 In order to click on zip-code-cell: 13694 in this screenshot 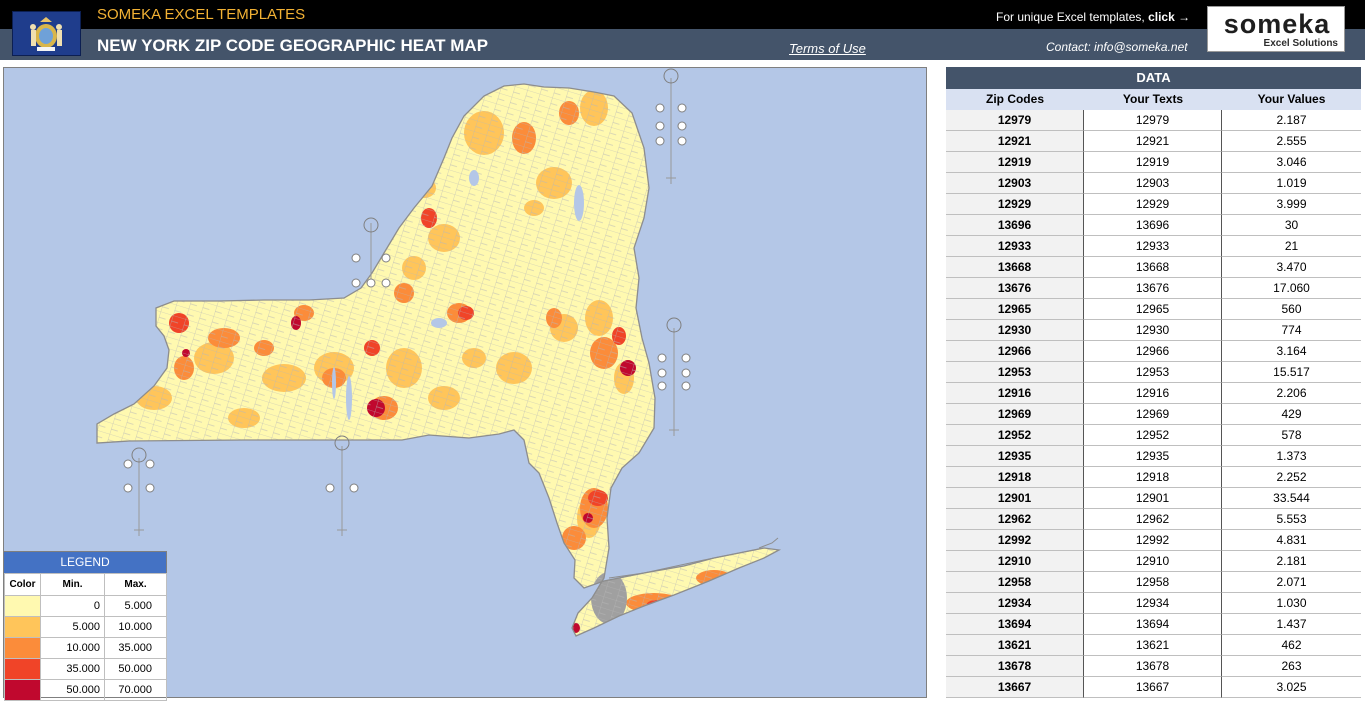, I will do `click(1015, 624)`.